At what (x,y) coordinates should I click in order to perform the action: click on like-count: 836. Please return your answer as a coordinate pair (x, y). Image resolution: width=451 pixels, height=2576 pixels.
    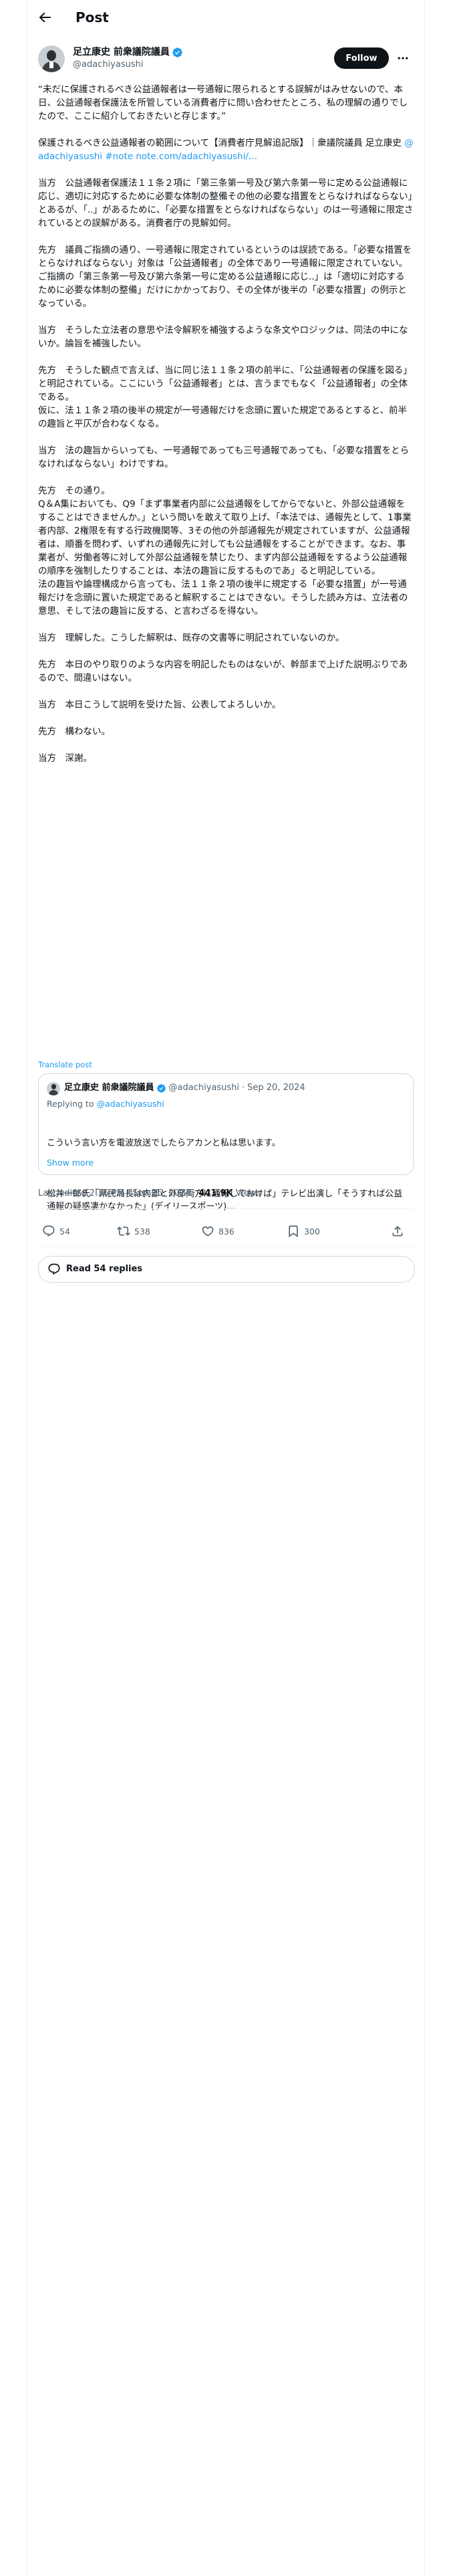
    Looking at the image, I should click on (226, 1231).